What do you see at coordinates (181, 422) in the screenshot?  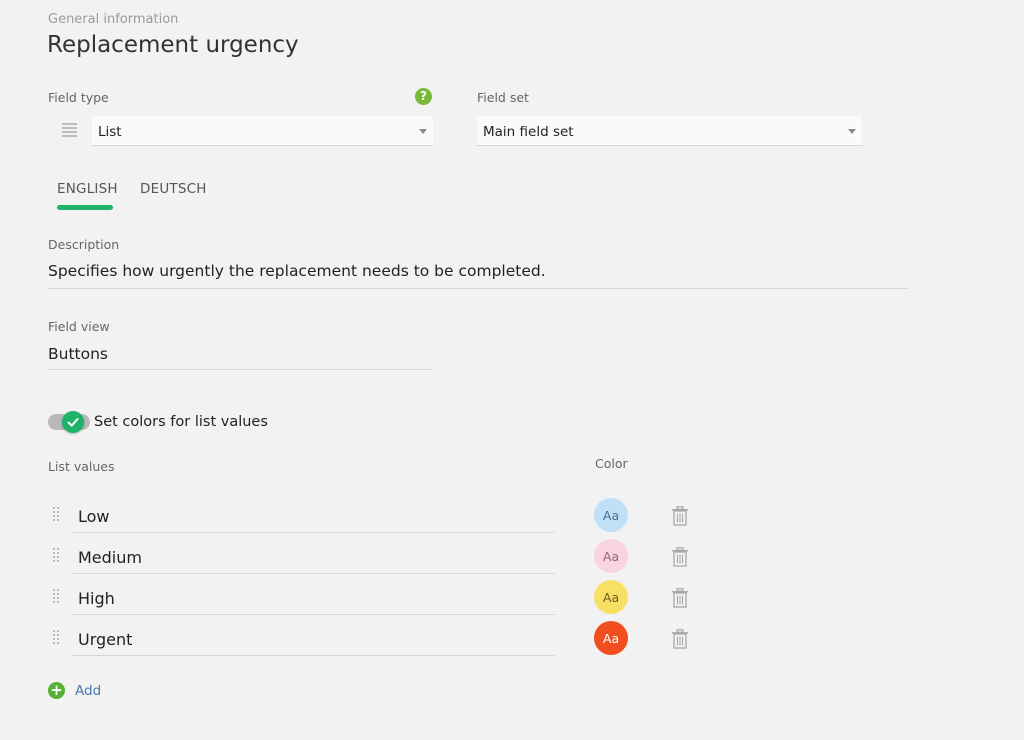 I see `set-colors-label: Set colors for list values` at bounding box center [181, 422].